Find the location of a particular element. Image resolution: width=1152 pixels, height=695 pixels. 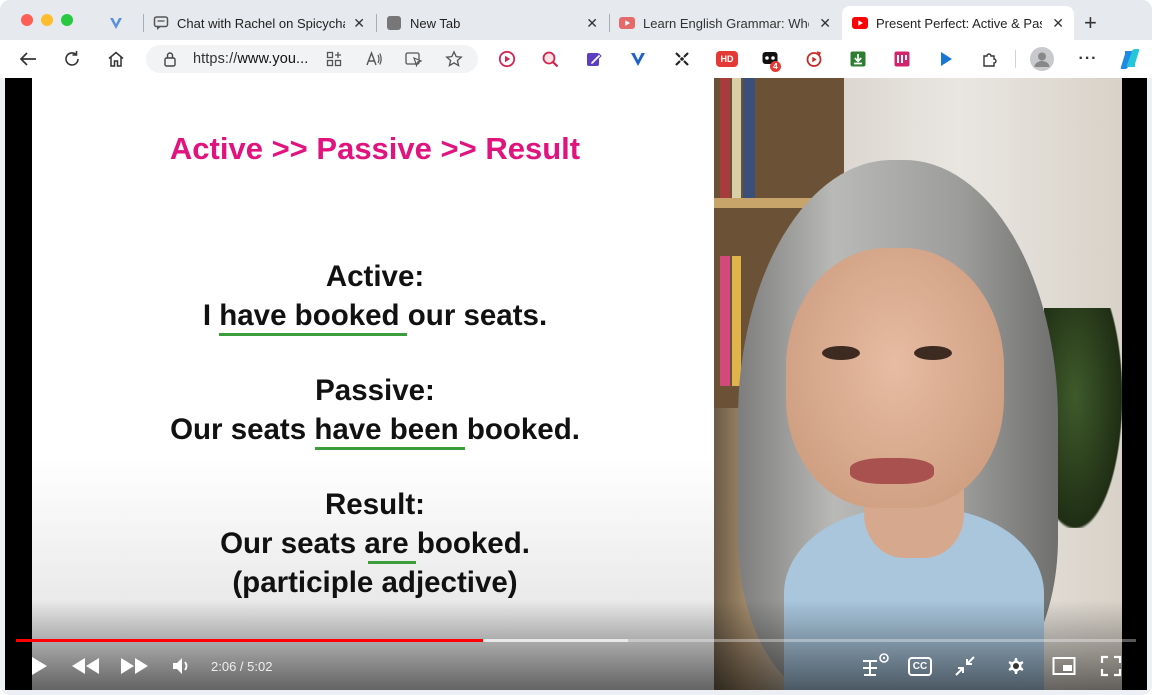

slide-title: Active >> Passive >> Result is located at coordinates (375, 148).